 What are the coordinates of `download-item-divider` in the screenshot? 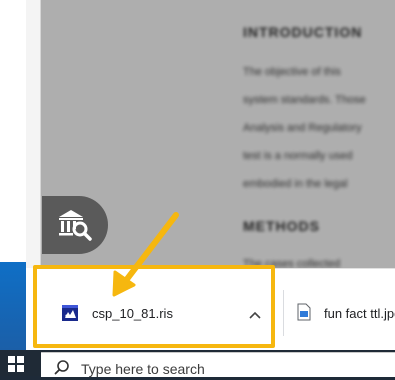 It's located at (283, 313).